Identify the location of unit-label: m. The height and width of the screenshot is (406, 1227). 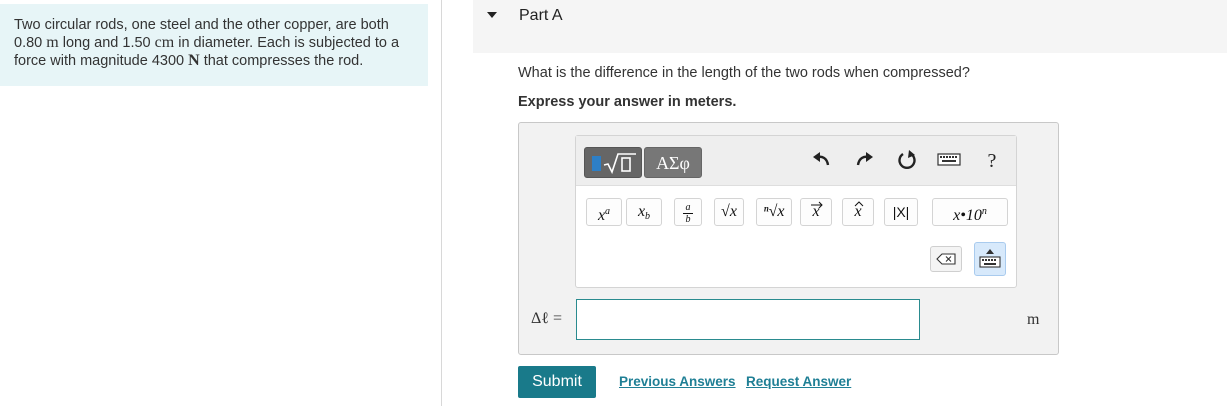
(1033, 319).